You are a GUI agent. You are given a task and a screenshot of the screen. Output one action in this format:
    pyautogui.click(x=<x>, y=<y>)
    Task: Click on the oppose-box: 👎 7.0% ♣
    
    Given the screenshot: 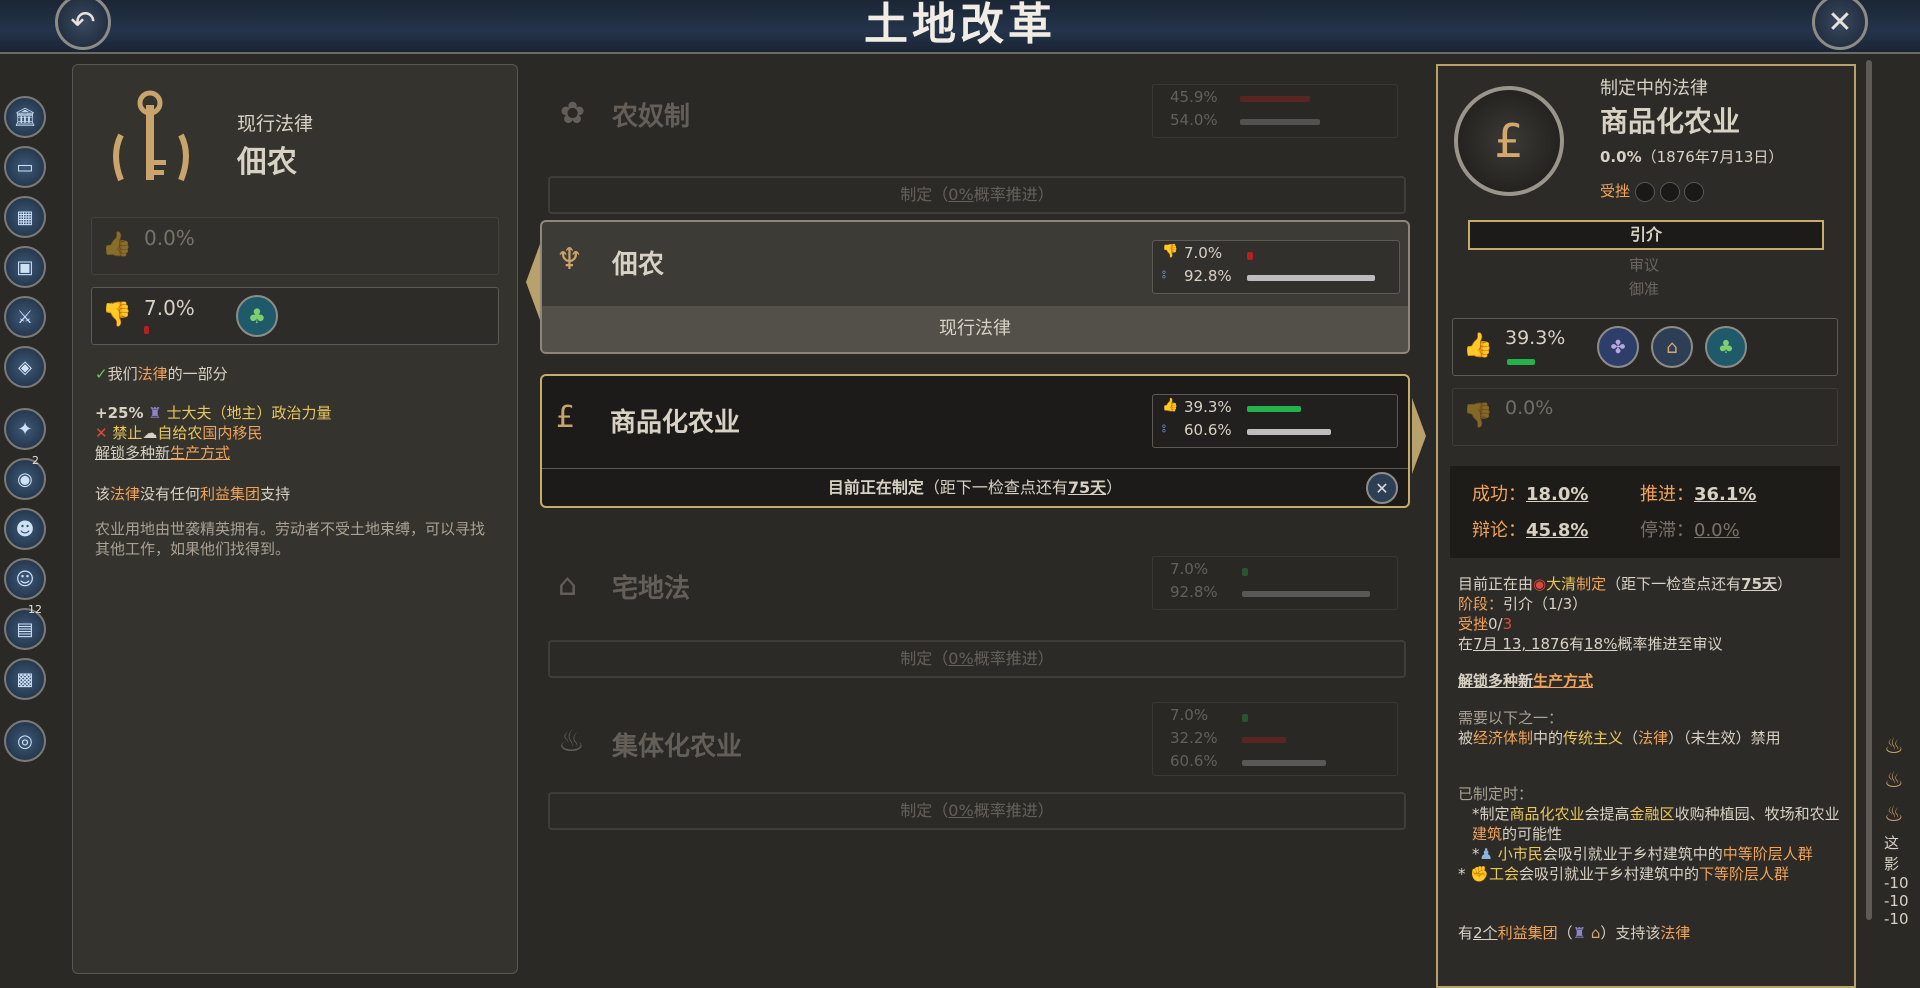 What is the action you would take?
    pyautogui.click(x=295, y=316)
    